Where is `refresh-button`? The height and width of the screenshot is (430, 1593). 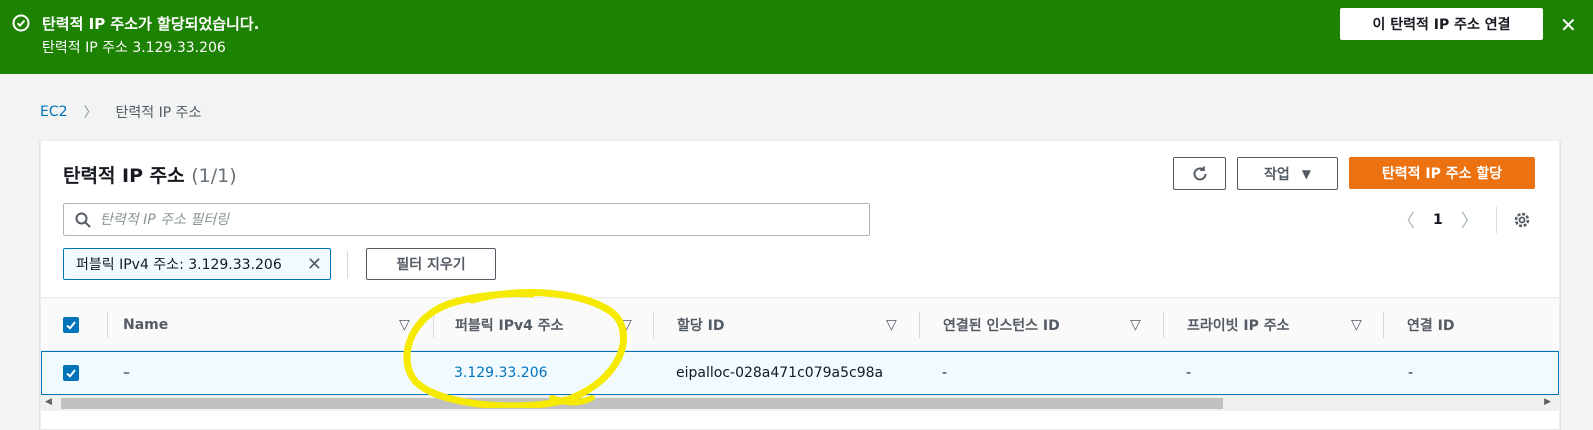 refresh-button is located at coordinates (1199, 173).